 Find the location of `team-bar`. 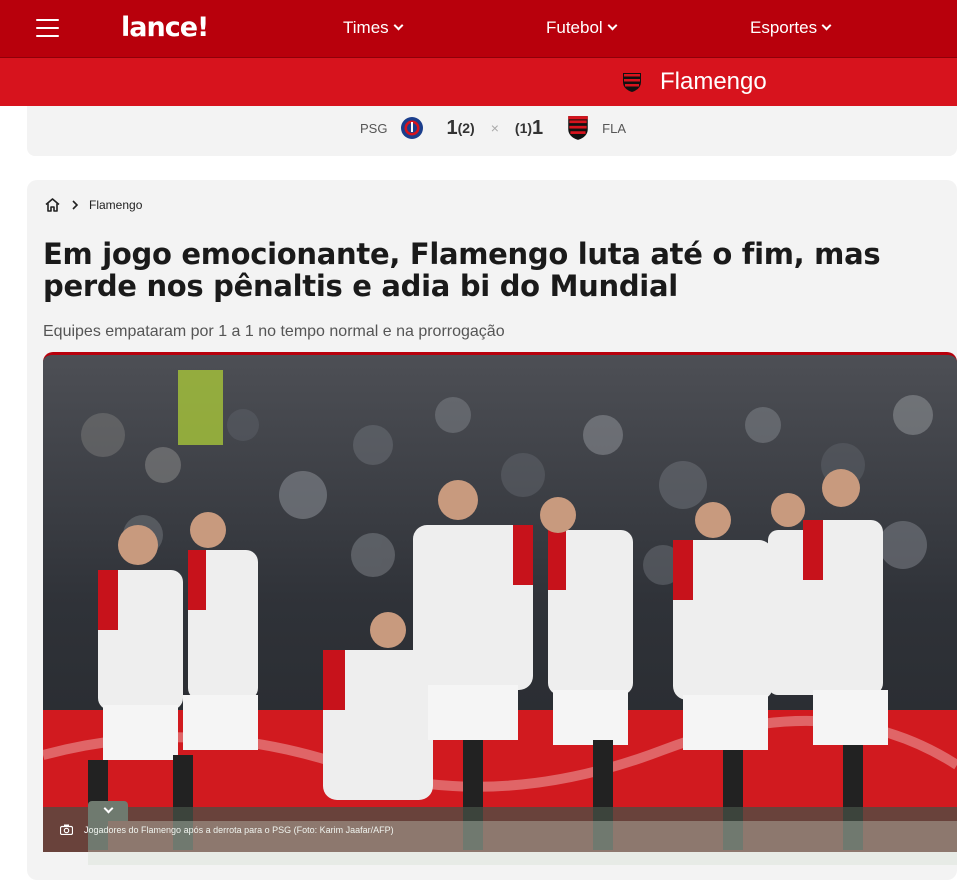

team-bar is located at coordinates (478, 82).